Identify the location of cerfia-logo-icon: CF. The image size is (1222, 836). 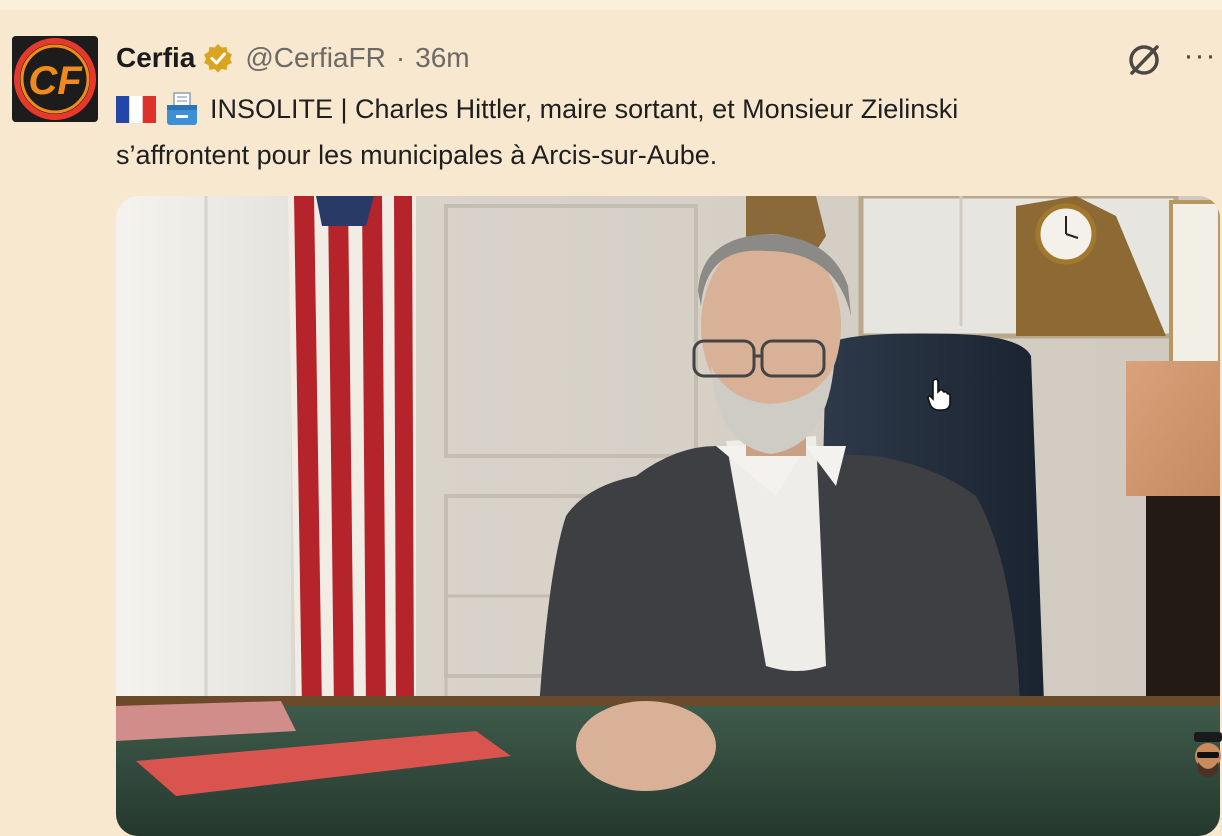
(55, 79).